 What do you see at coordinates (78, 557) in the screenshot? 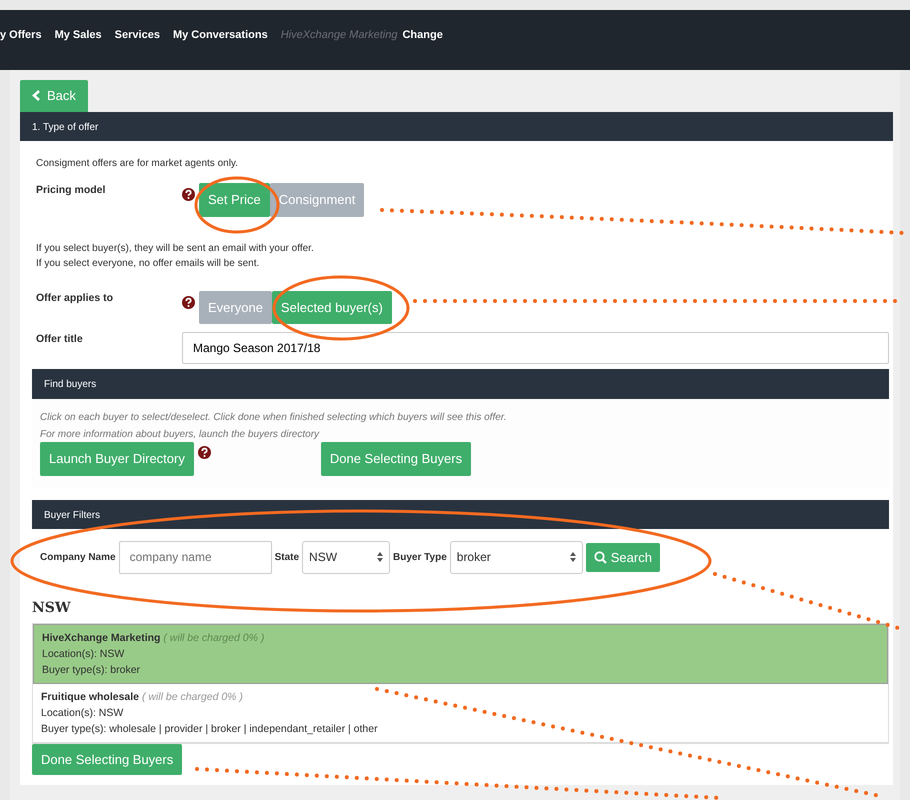
I see `field-label: Company Name` at bounding box center [78, 557].